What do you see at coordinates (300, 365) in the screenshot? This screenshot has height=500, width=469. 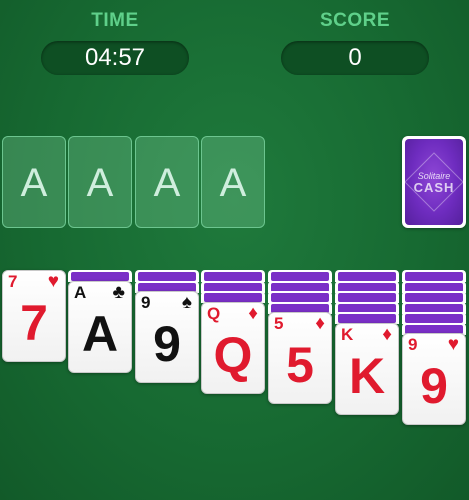 I see `card-rank-large: 5` at bounding box center [300, 365].